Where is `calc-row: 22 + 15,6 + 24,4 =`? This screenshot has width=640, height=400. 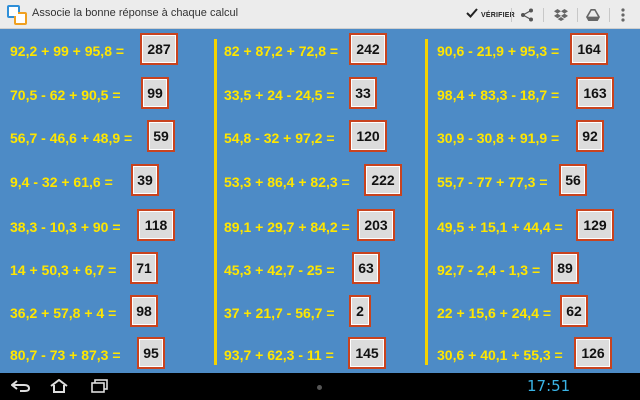
calc-row: 22 + 15,6 + 24,4 = is located at coordinates (494, 313).